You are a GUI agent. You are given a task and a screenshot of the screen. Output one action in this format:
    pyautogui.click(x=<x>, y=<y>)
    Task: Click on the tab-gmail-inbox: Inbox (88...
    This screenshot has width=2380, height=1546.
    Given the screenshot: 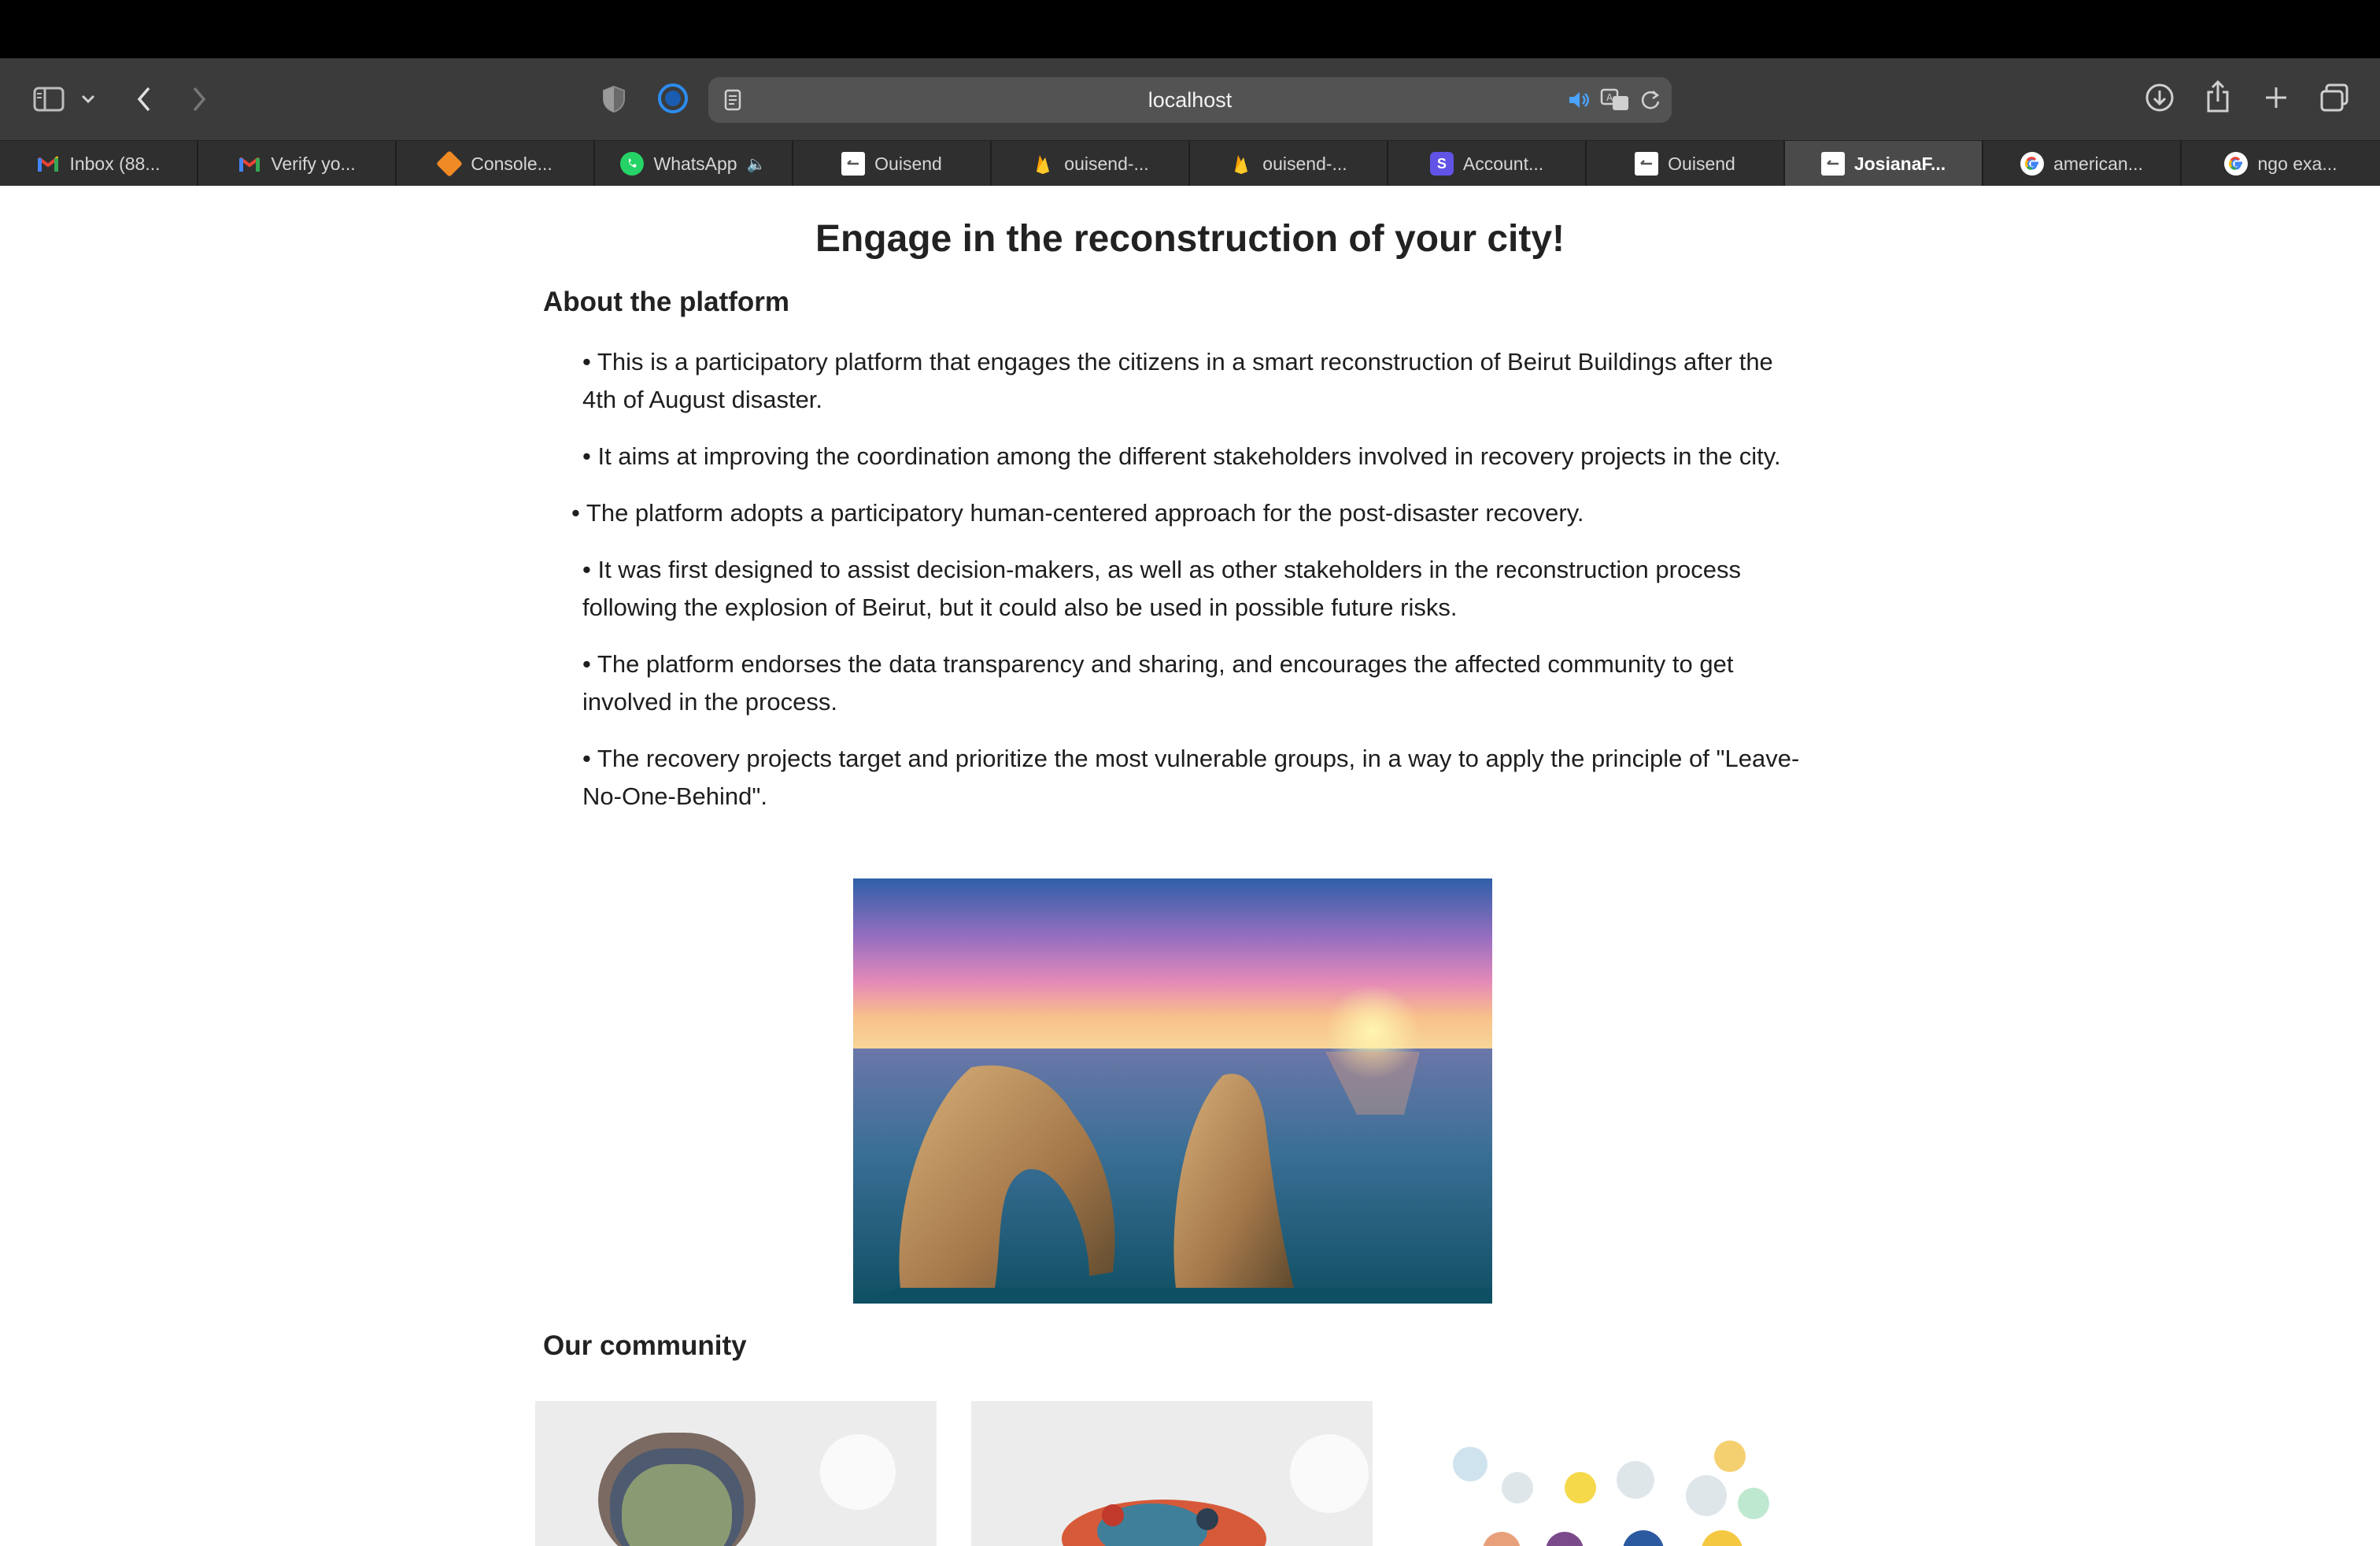 What is the action you would take?
    pyautogui.click(x=99, y=164)
    